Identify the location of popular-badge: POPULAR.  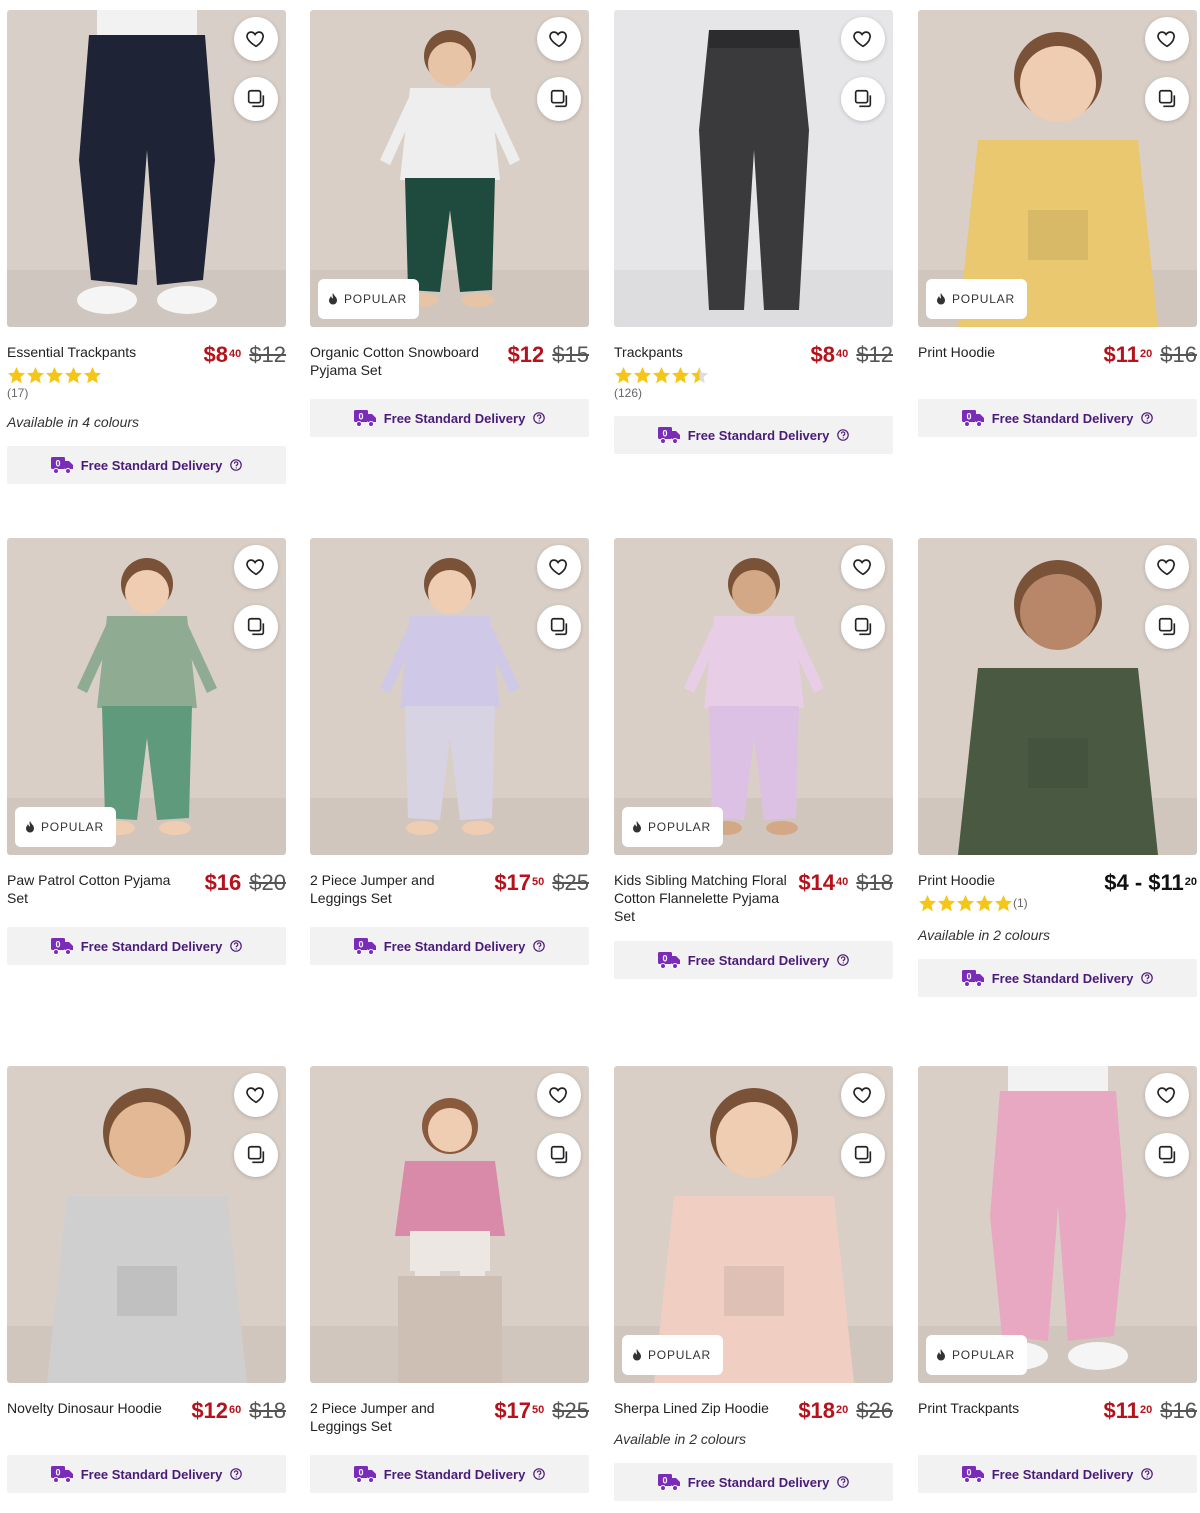
(976, 299).